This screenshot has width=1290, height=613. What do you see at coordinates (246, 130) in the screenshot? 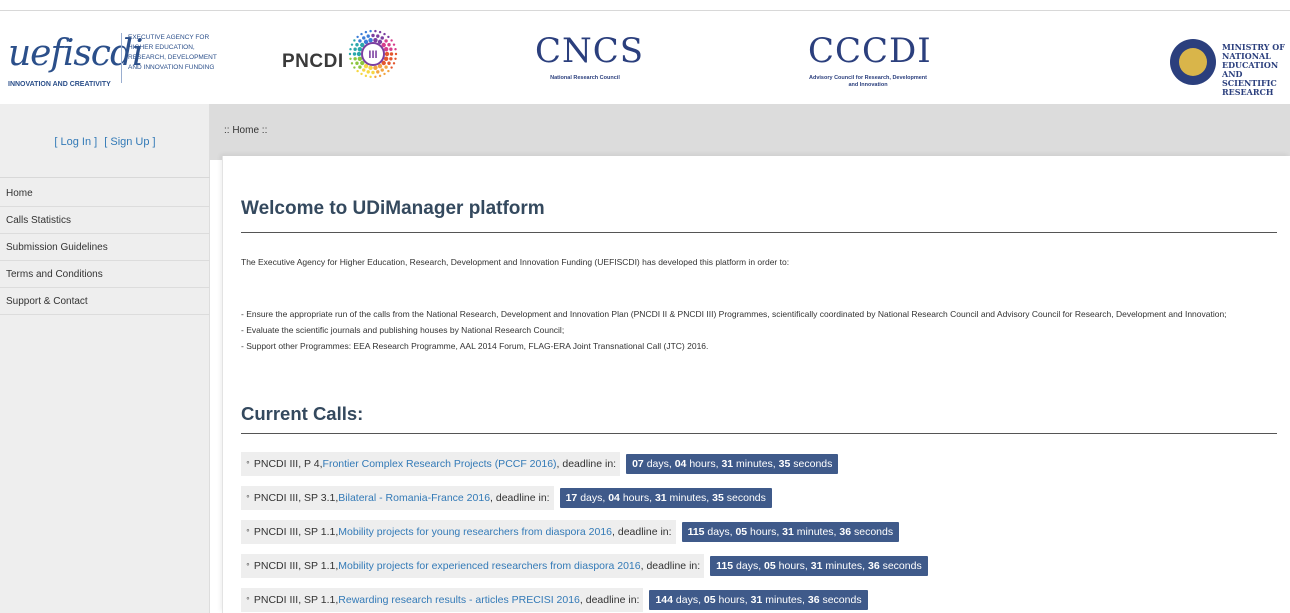
I see `breadcrumb: :: Home ::` at bounding box center [246, 130].